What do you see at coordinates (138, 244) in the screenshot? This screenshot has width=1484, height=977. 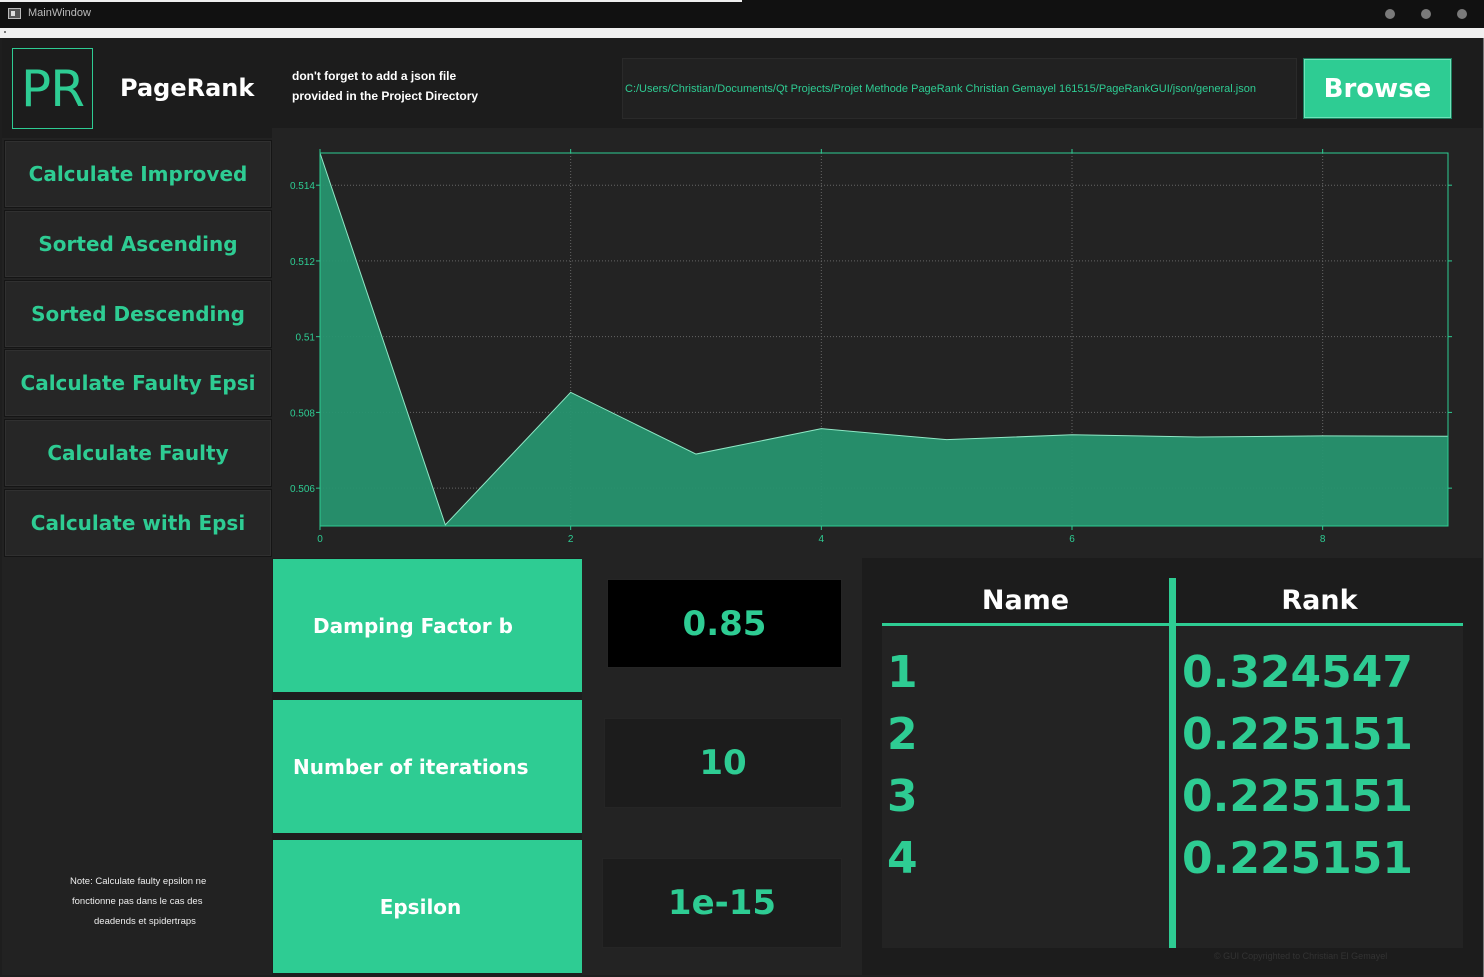 I see `sorted-ascending-button: Sorted Ascending` at bounding box center [138, 244].